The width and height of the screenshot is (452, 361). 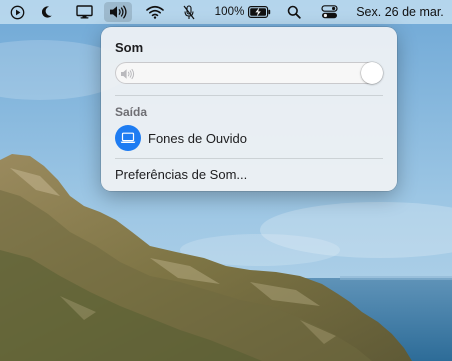 I want to click on menubar-clock: Sex. 26 de mar., so click(x=400, y=12).